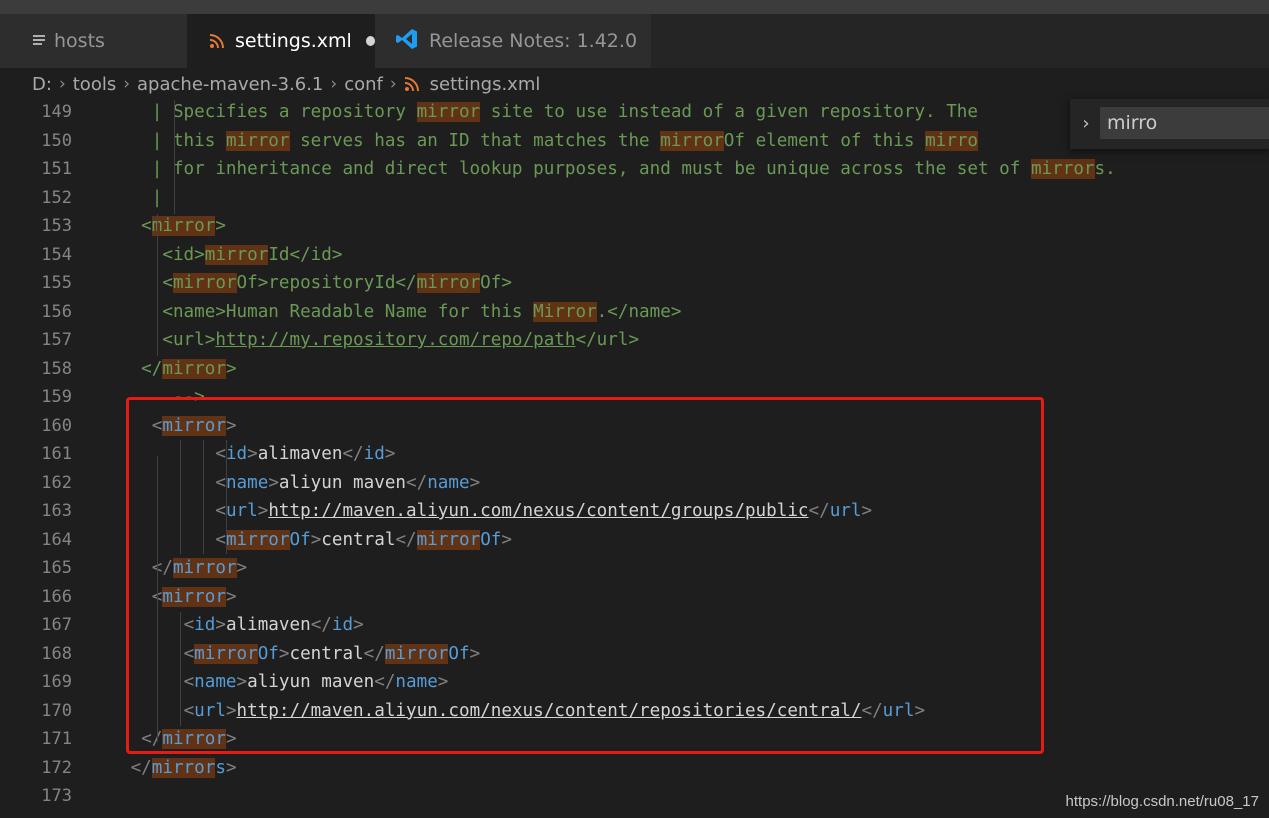 The height and width of the screenshot is (818, 1269). I want to click on code-line: |, so click(141, 198).